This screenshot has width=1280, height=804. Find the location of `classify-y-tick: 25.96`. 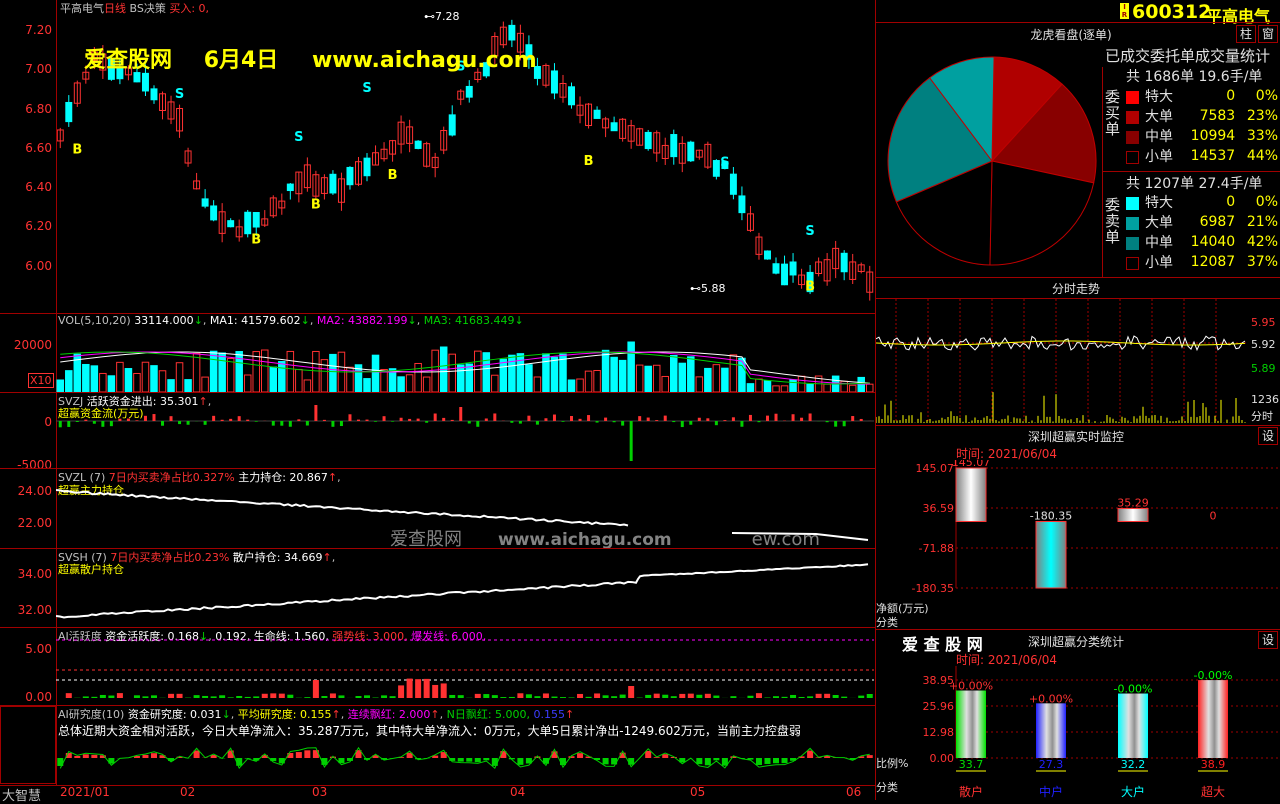

classify-y-tick: 25.96 is located at coordinates (939, 706).